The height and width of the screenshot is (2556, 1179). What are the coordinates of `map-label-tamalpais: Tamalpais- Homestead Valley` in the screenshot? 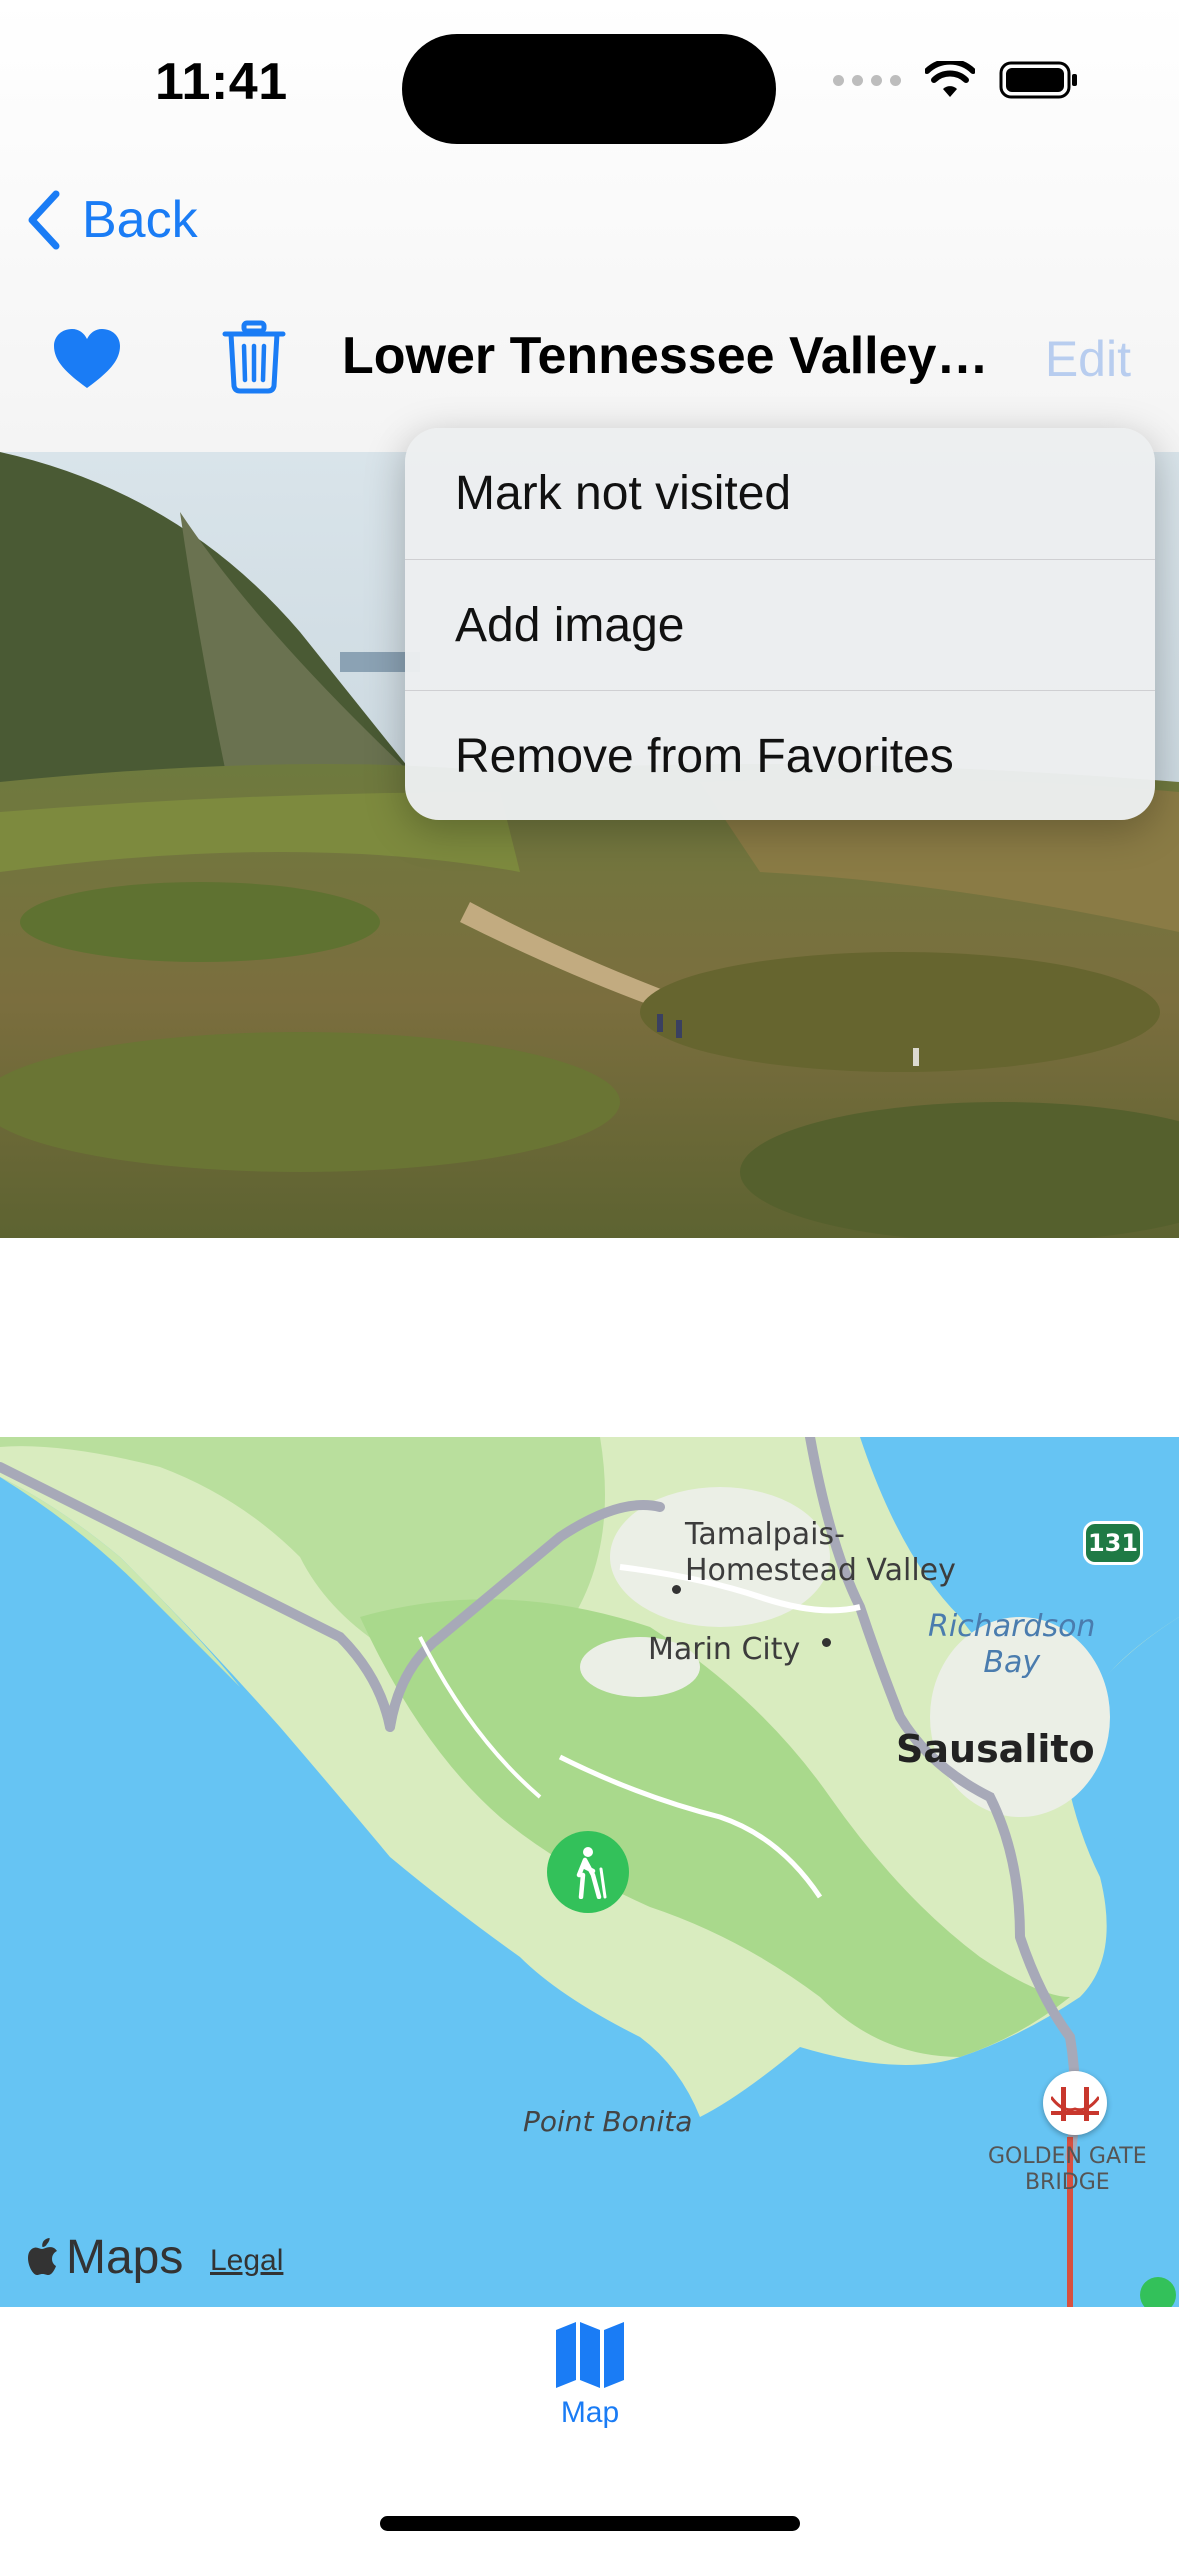 It's located at (820, 1552).